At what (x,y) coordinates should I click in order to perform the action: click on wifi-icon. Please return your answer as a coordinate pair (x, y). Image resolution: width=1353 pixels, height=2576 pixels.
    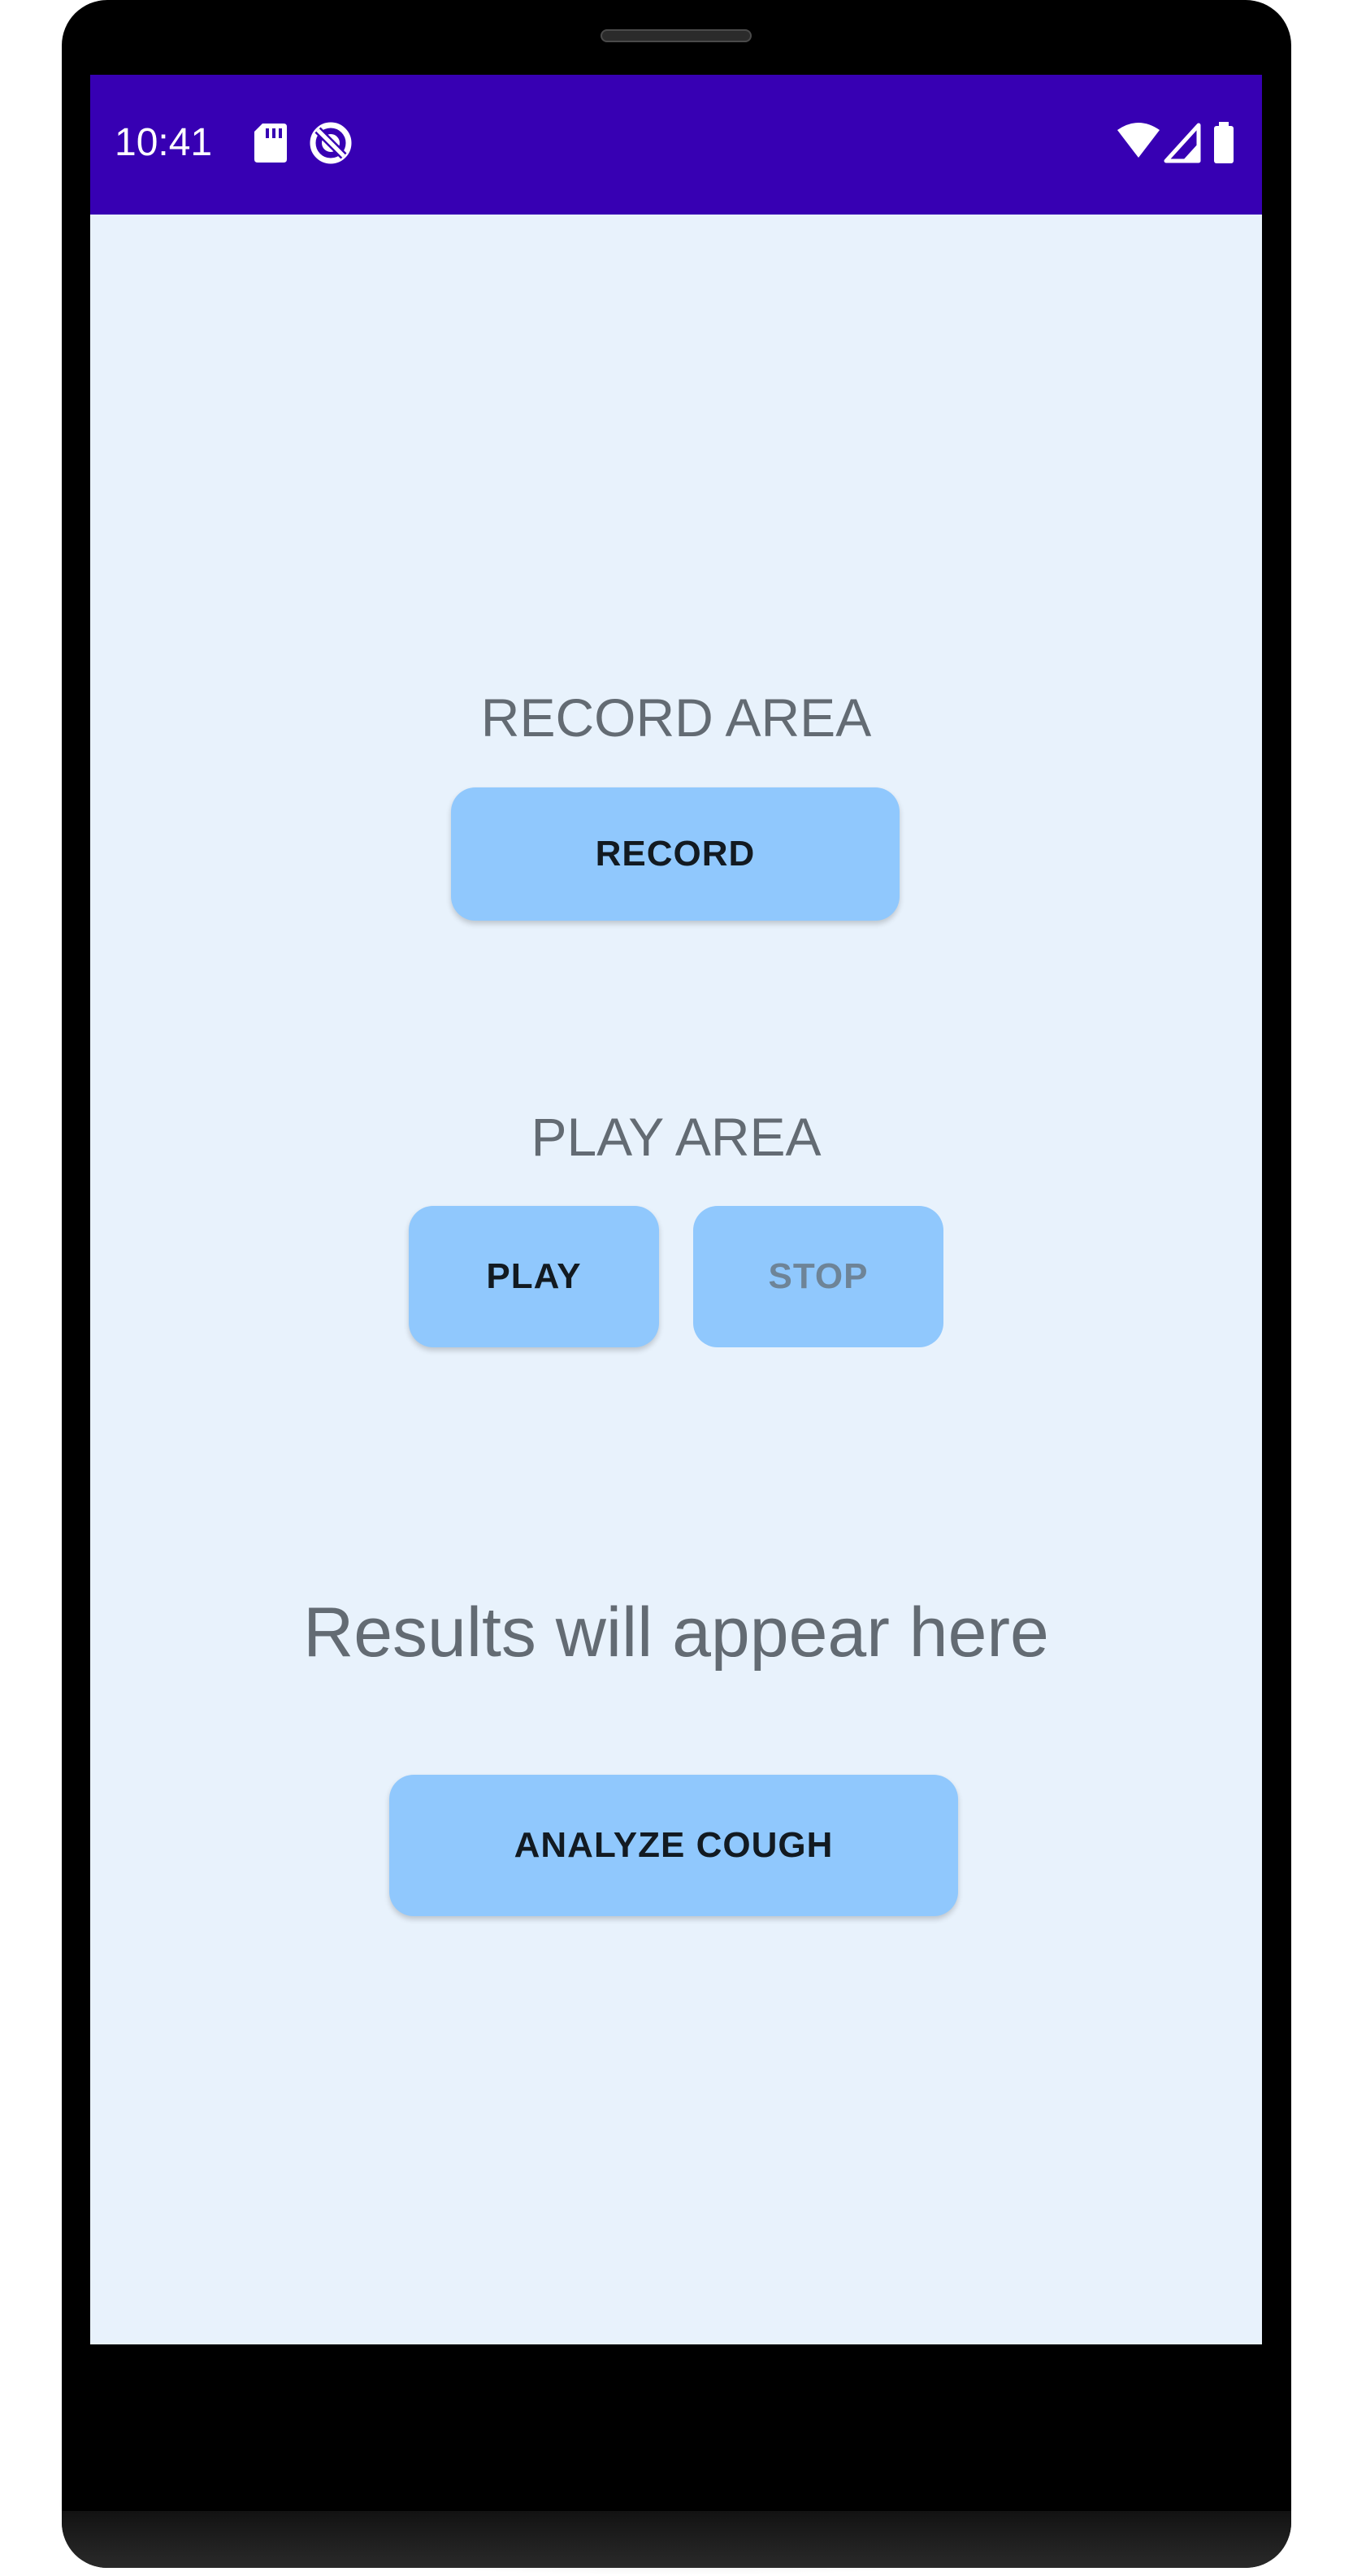
    Looking at the image, I should click on (1139, 140).